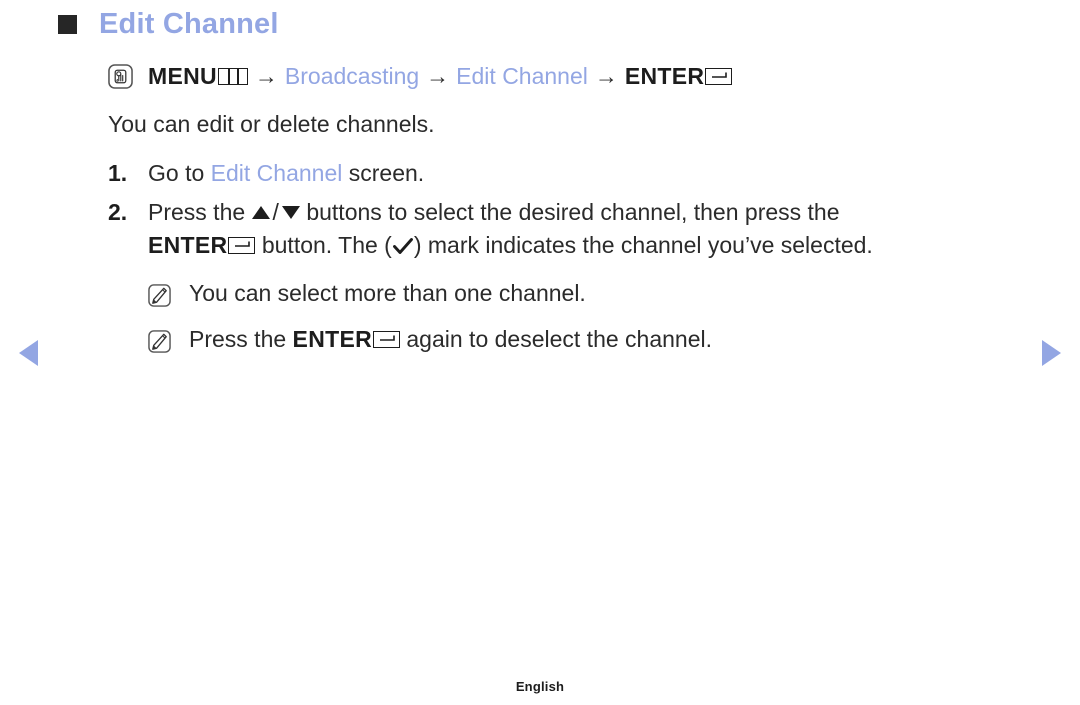 This screenshot has height=705, width=1080. What do you see at coordinates (383, 172) in the screenshot?
I see `step-1-suffix: screen.` at bounding box center [383, 172].